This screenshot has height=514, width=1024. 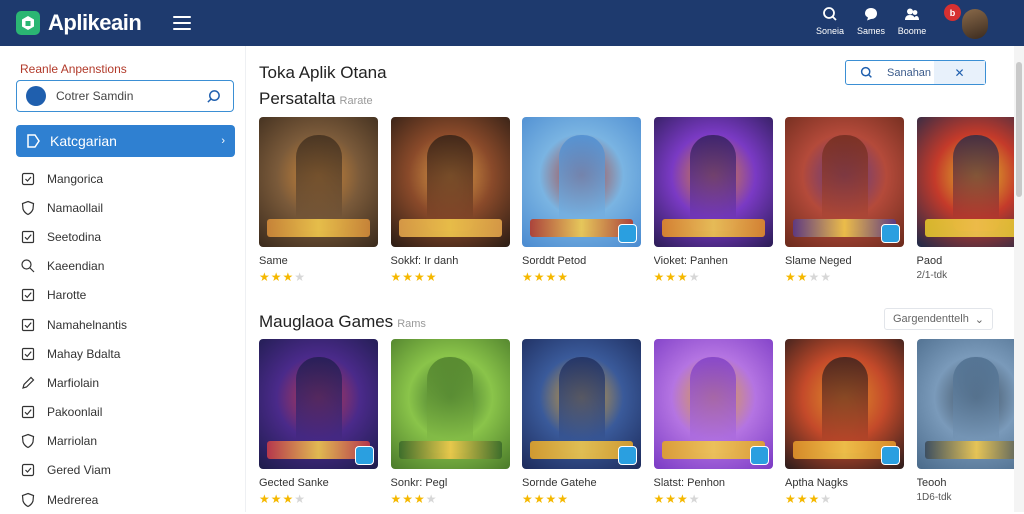 I want to click on tag-icon, so click(x=33, y=141).